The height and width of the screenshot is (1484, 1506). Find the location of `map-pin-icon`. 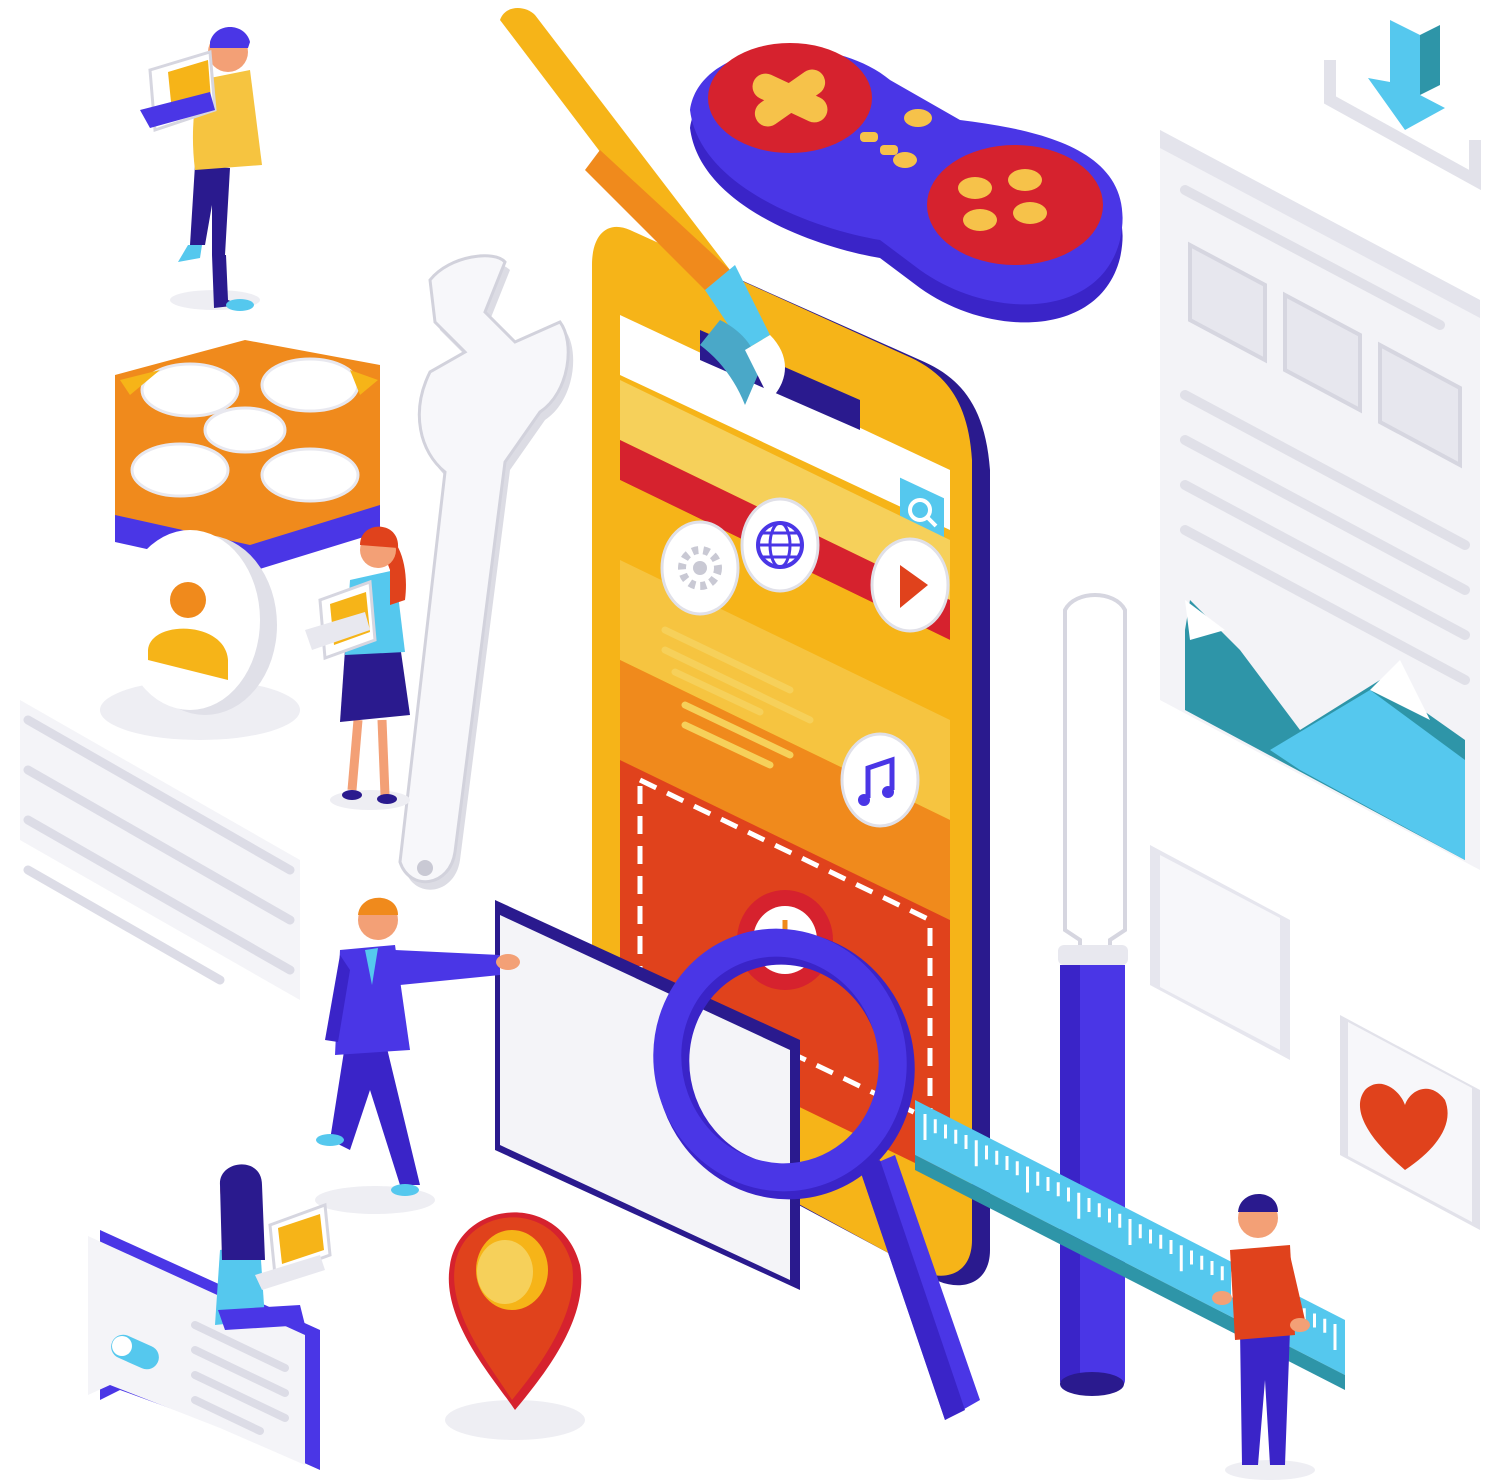

map-pin-icon is located at coordinates (515, 1326).